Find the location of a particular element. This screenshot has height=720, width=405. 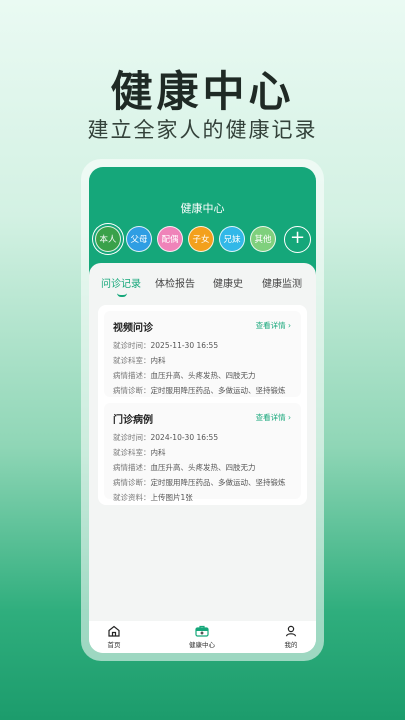

tab-health-history: 健康史 is located at coordinates (228, 282).